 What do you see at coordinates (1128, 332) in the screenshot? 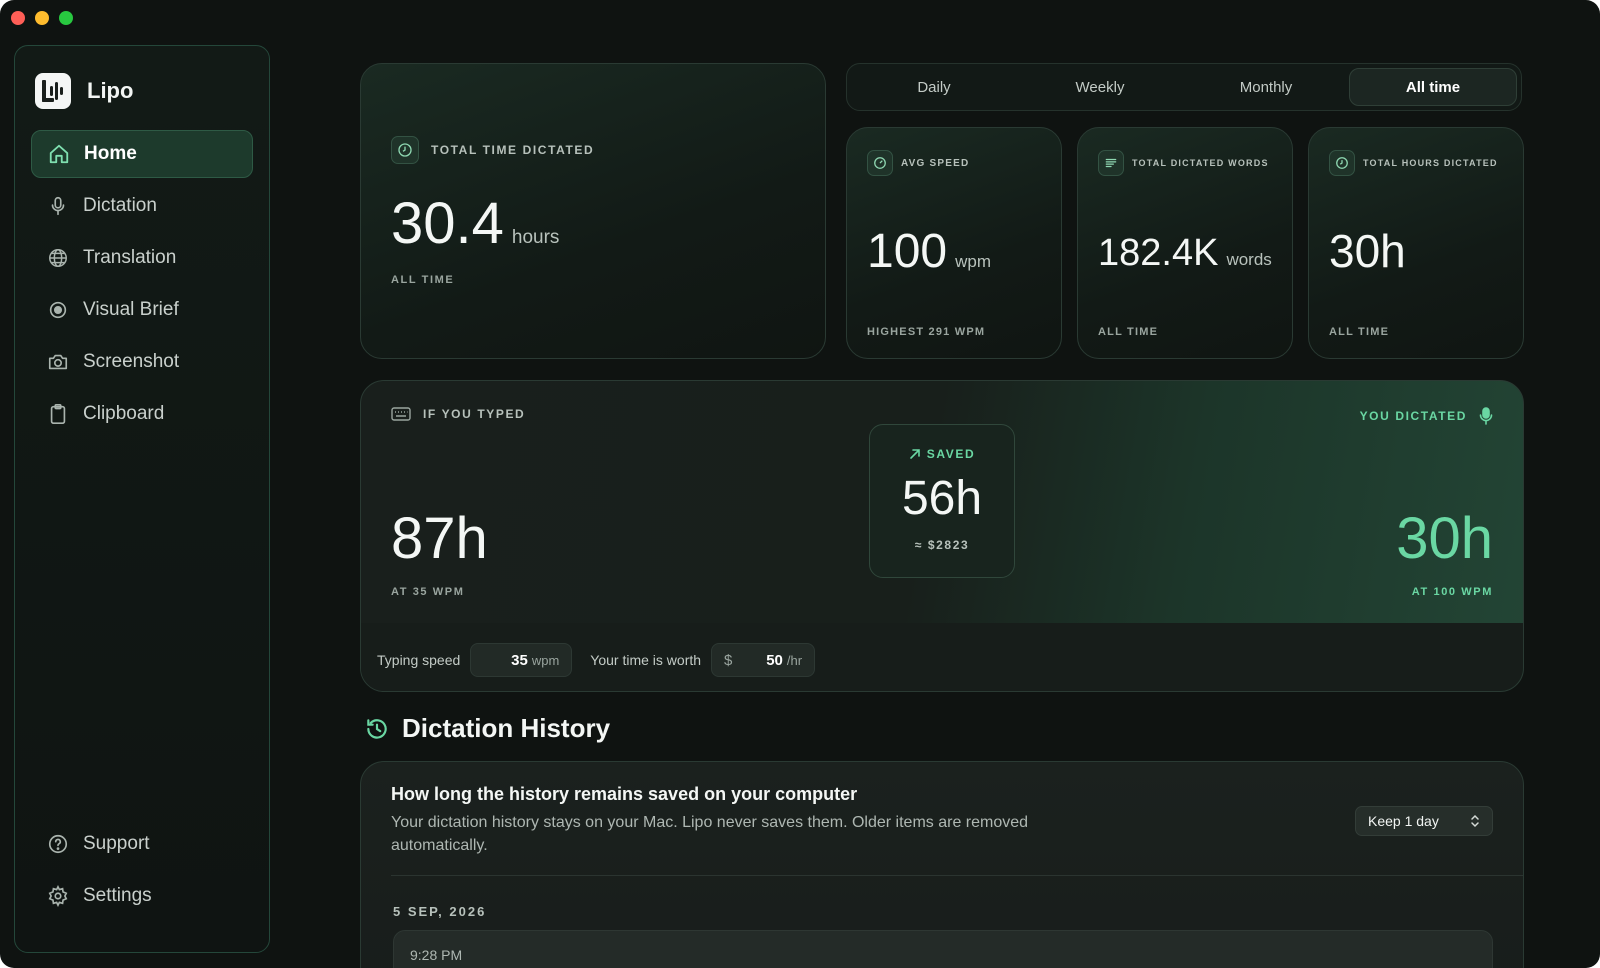
I see `total-words-footer: ALL TIME` at bounding box center [1128, 332].